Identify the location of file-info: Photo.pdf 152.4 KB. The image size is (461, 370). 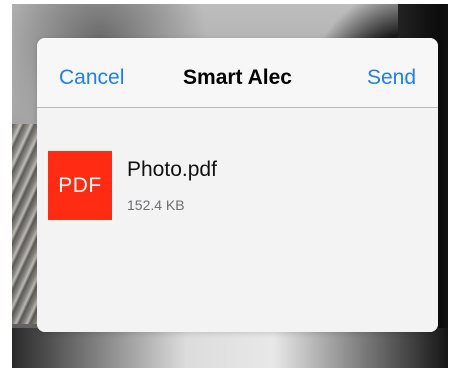
(172, 182).